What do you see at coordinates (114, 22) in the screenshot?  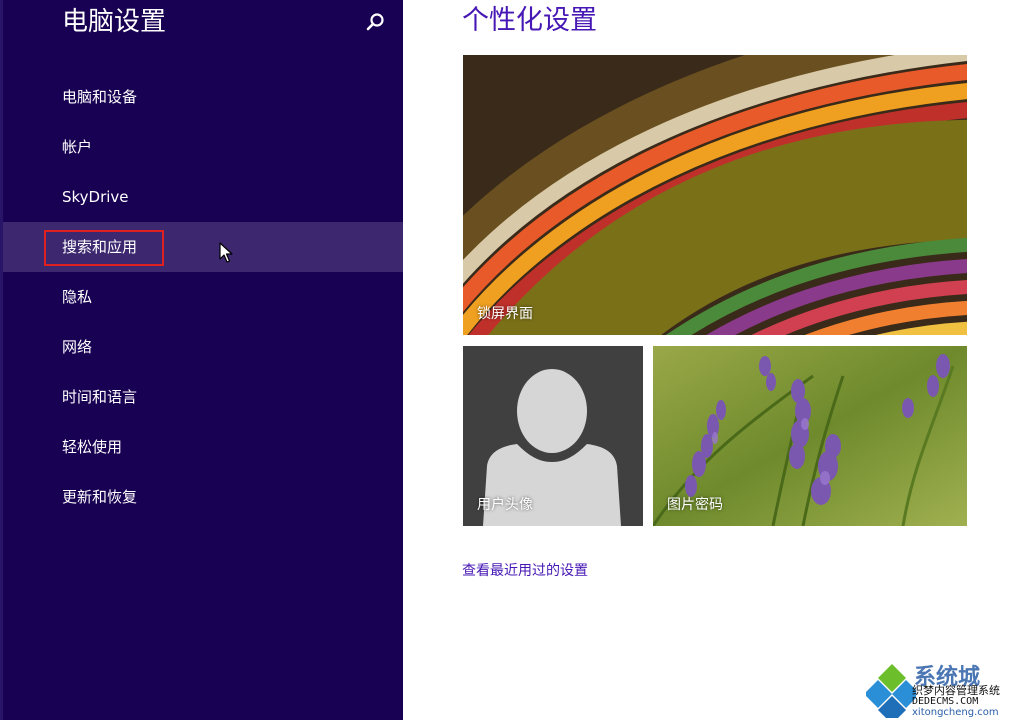 I see `sidebar-title: 电脑设置` at bounding box center [114, 22].